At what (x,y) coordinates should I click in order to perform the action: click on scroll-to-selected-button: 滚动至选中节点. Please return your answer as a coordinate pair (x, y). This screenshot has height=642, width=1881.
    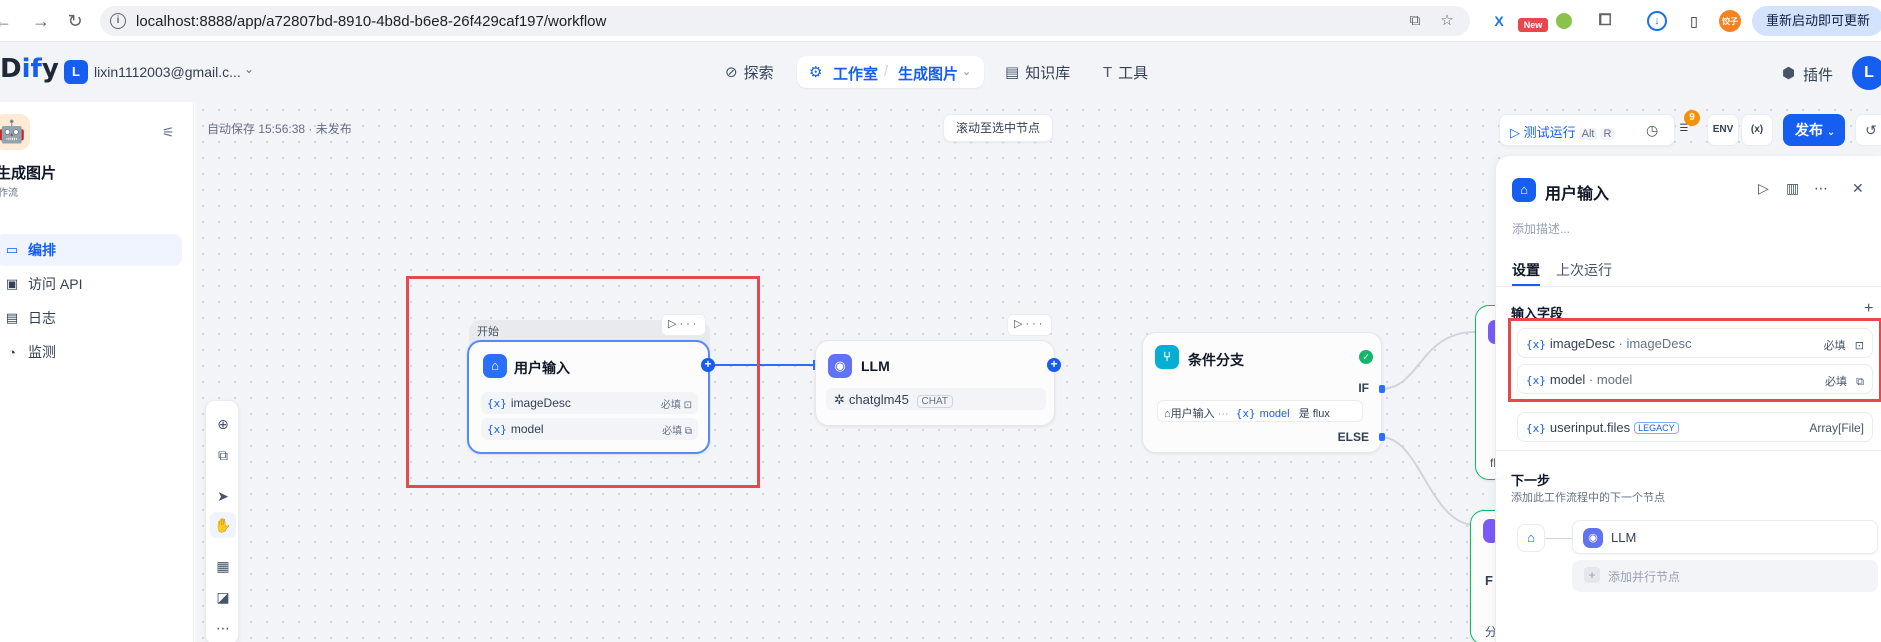
    Looking at the image, I should click on (998, 128).